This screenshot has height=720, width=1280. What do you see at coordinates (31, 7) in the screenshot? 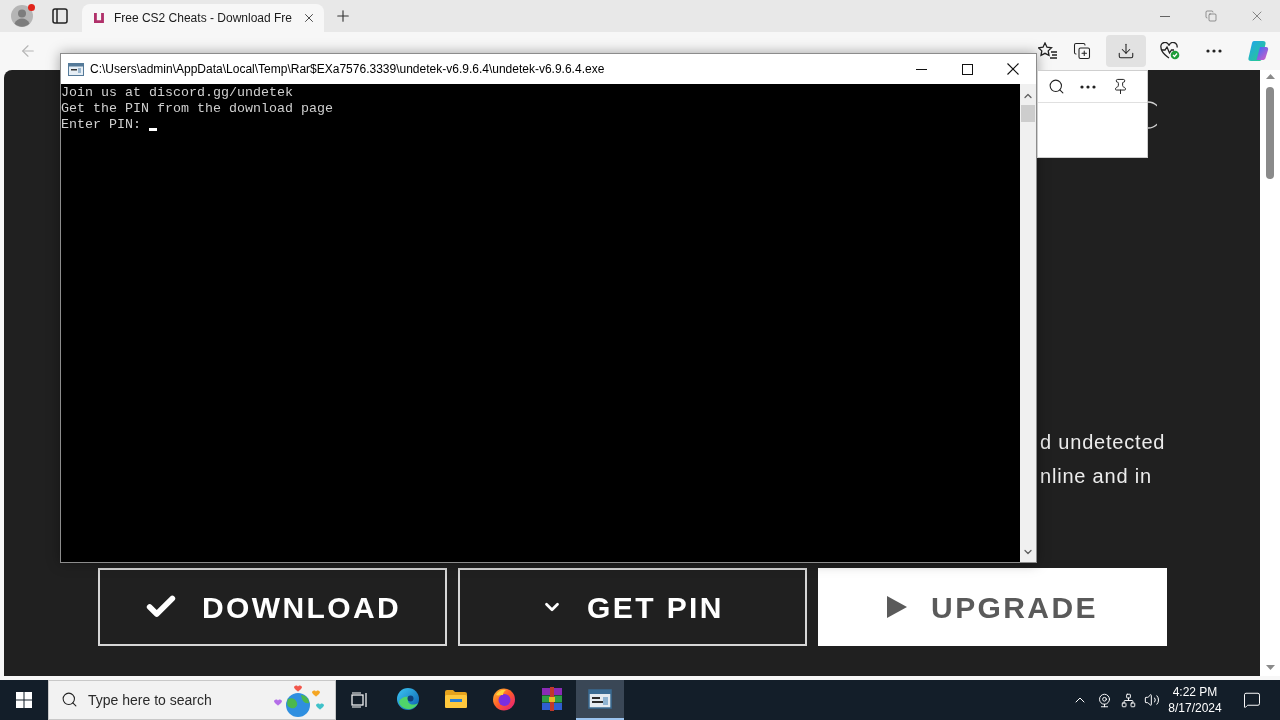
I see `notification-dot-icon` at bounding box center [31, 7].